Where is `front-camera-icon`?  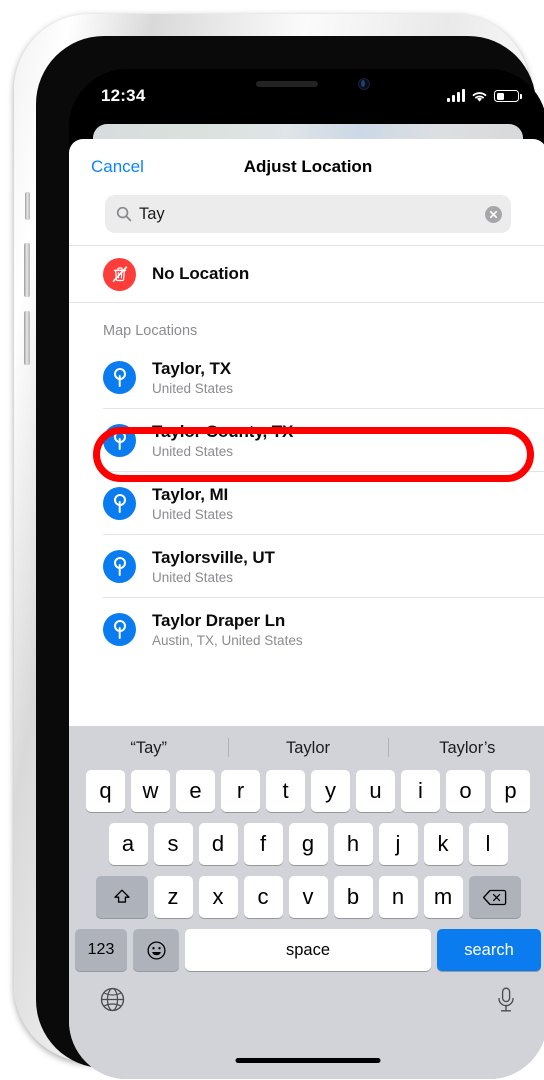 front-camera-icon is located at coordinates (364, 84).